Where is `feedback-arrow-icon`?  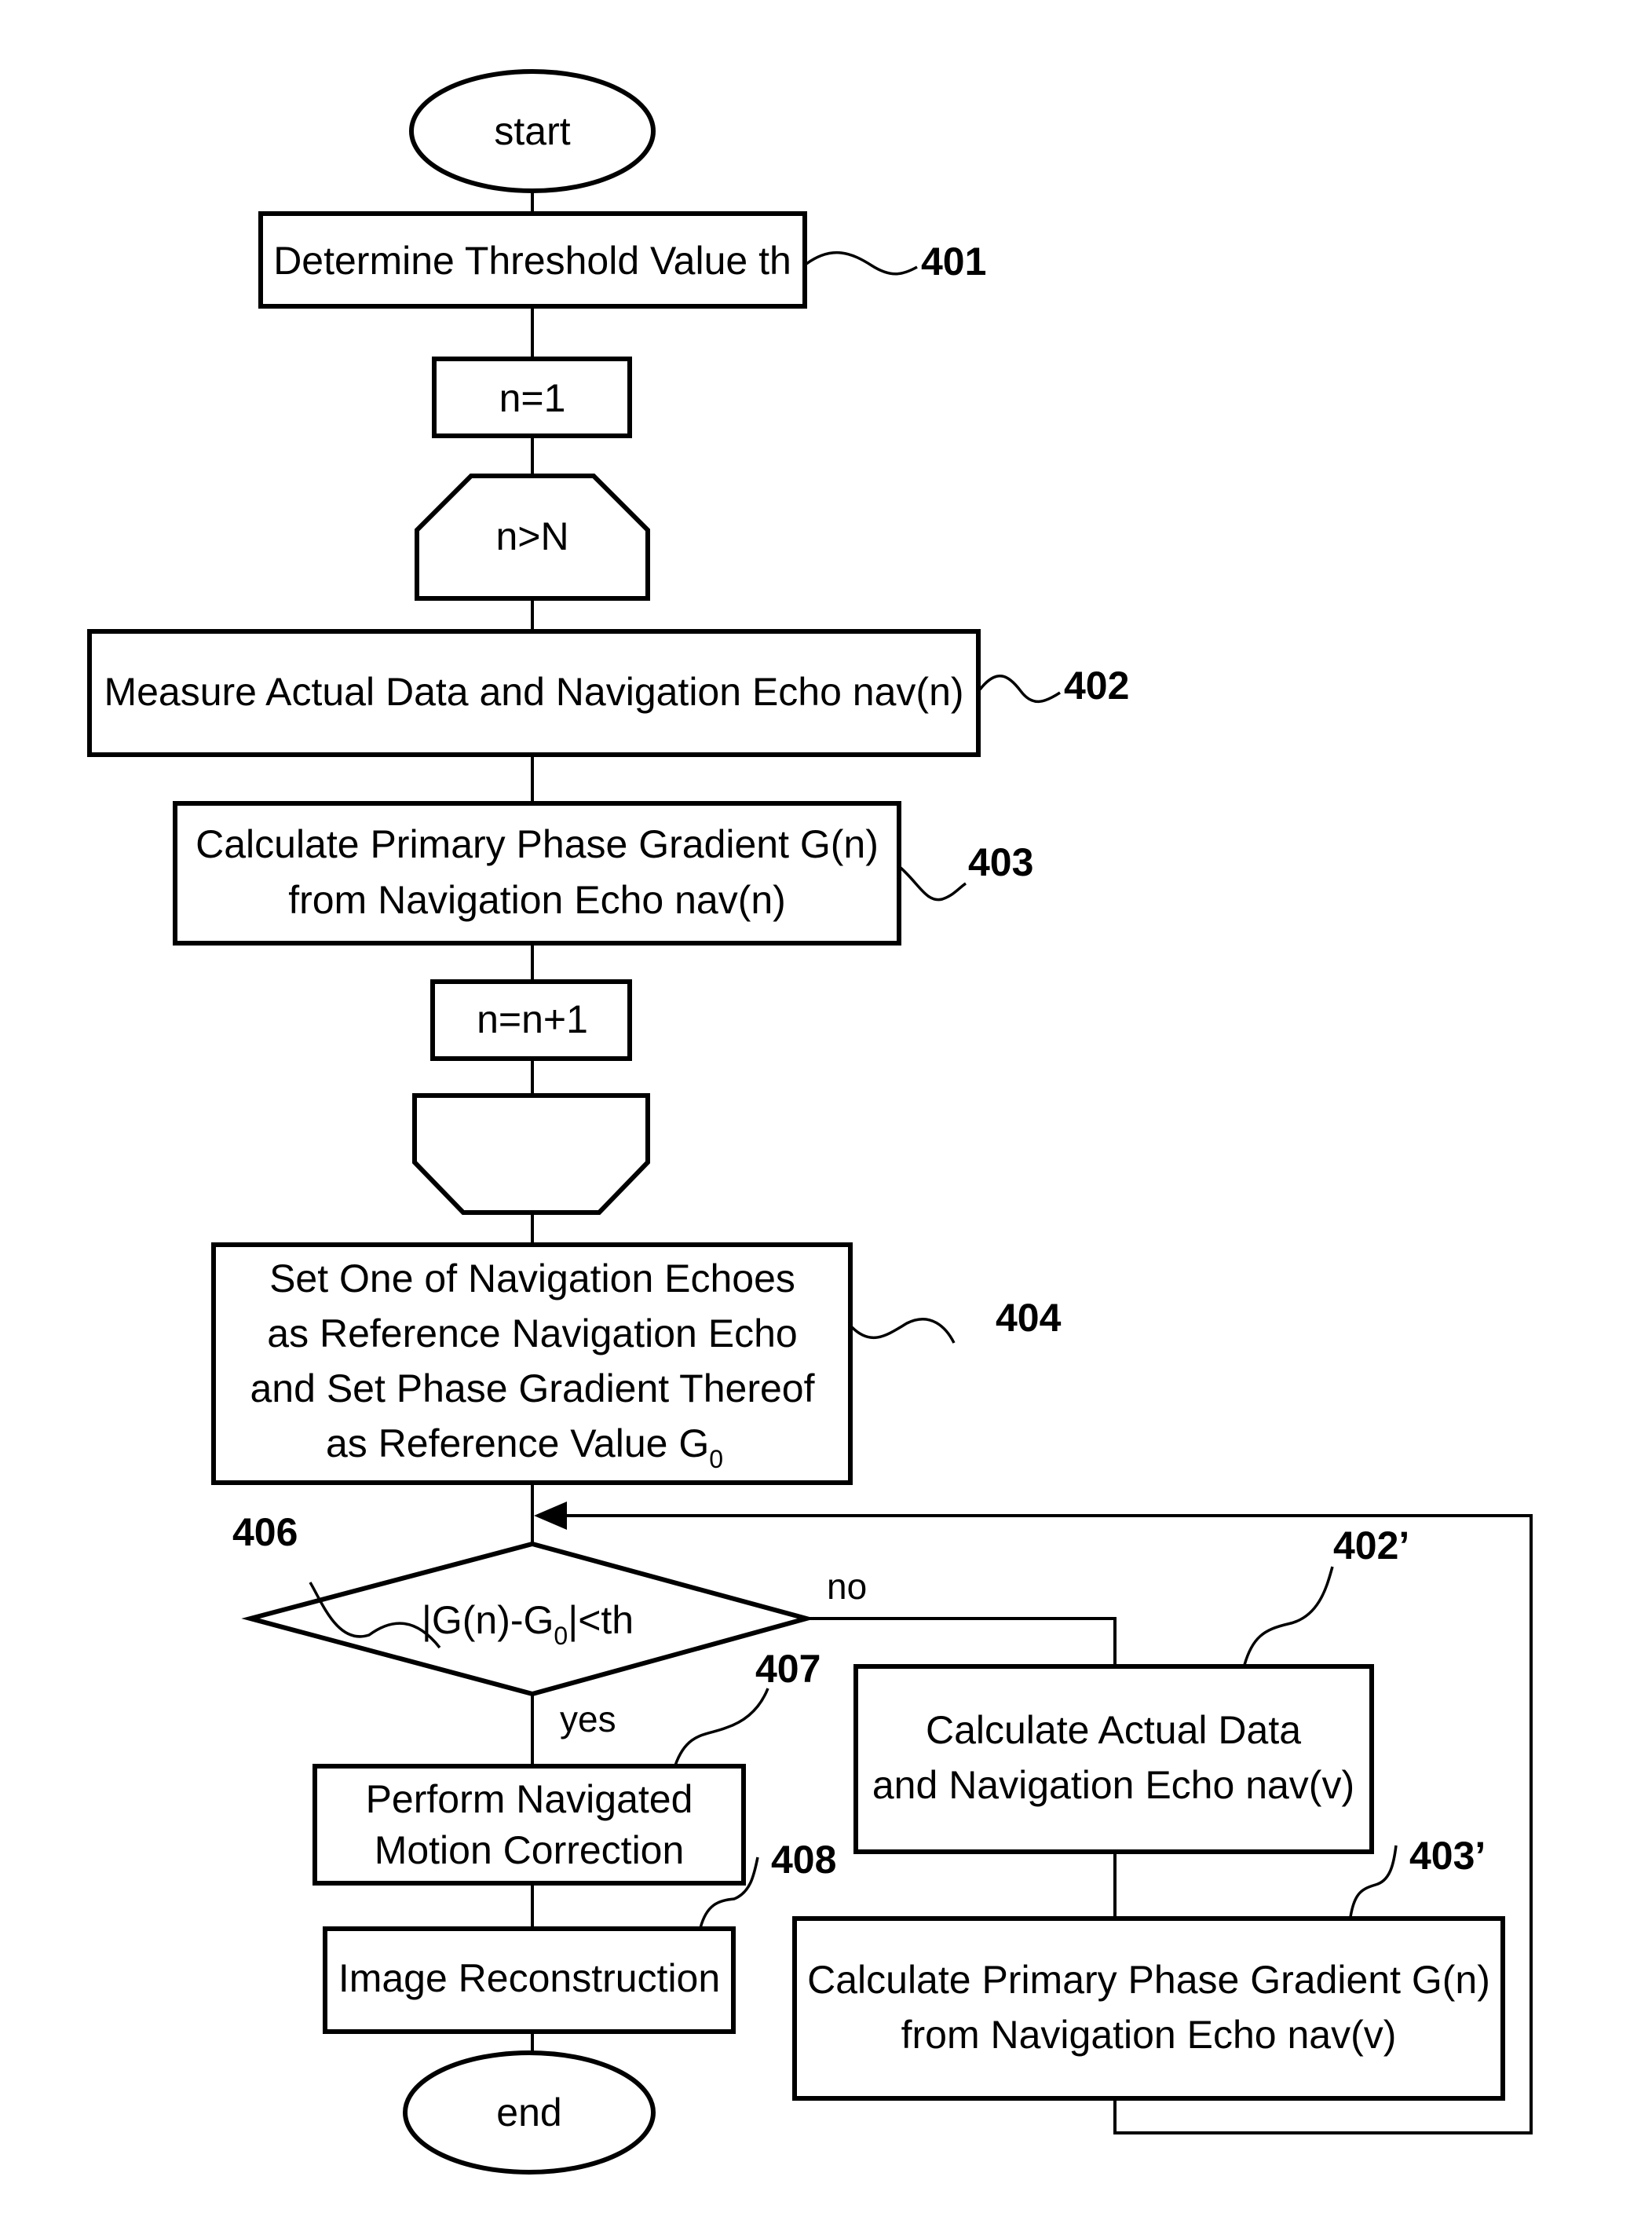
feedback-arrow-icon is located at coordinates (550, 1516).